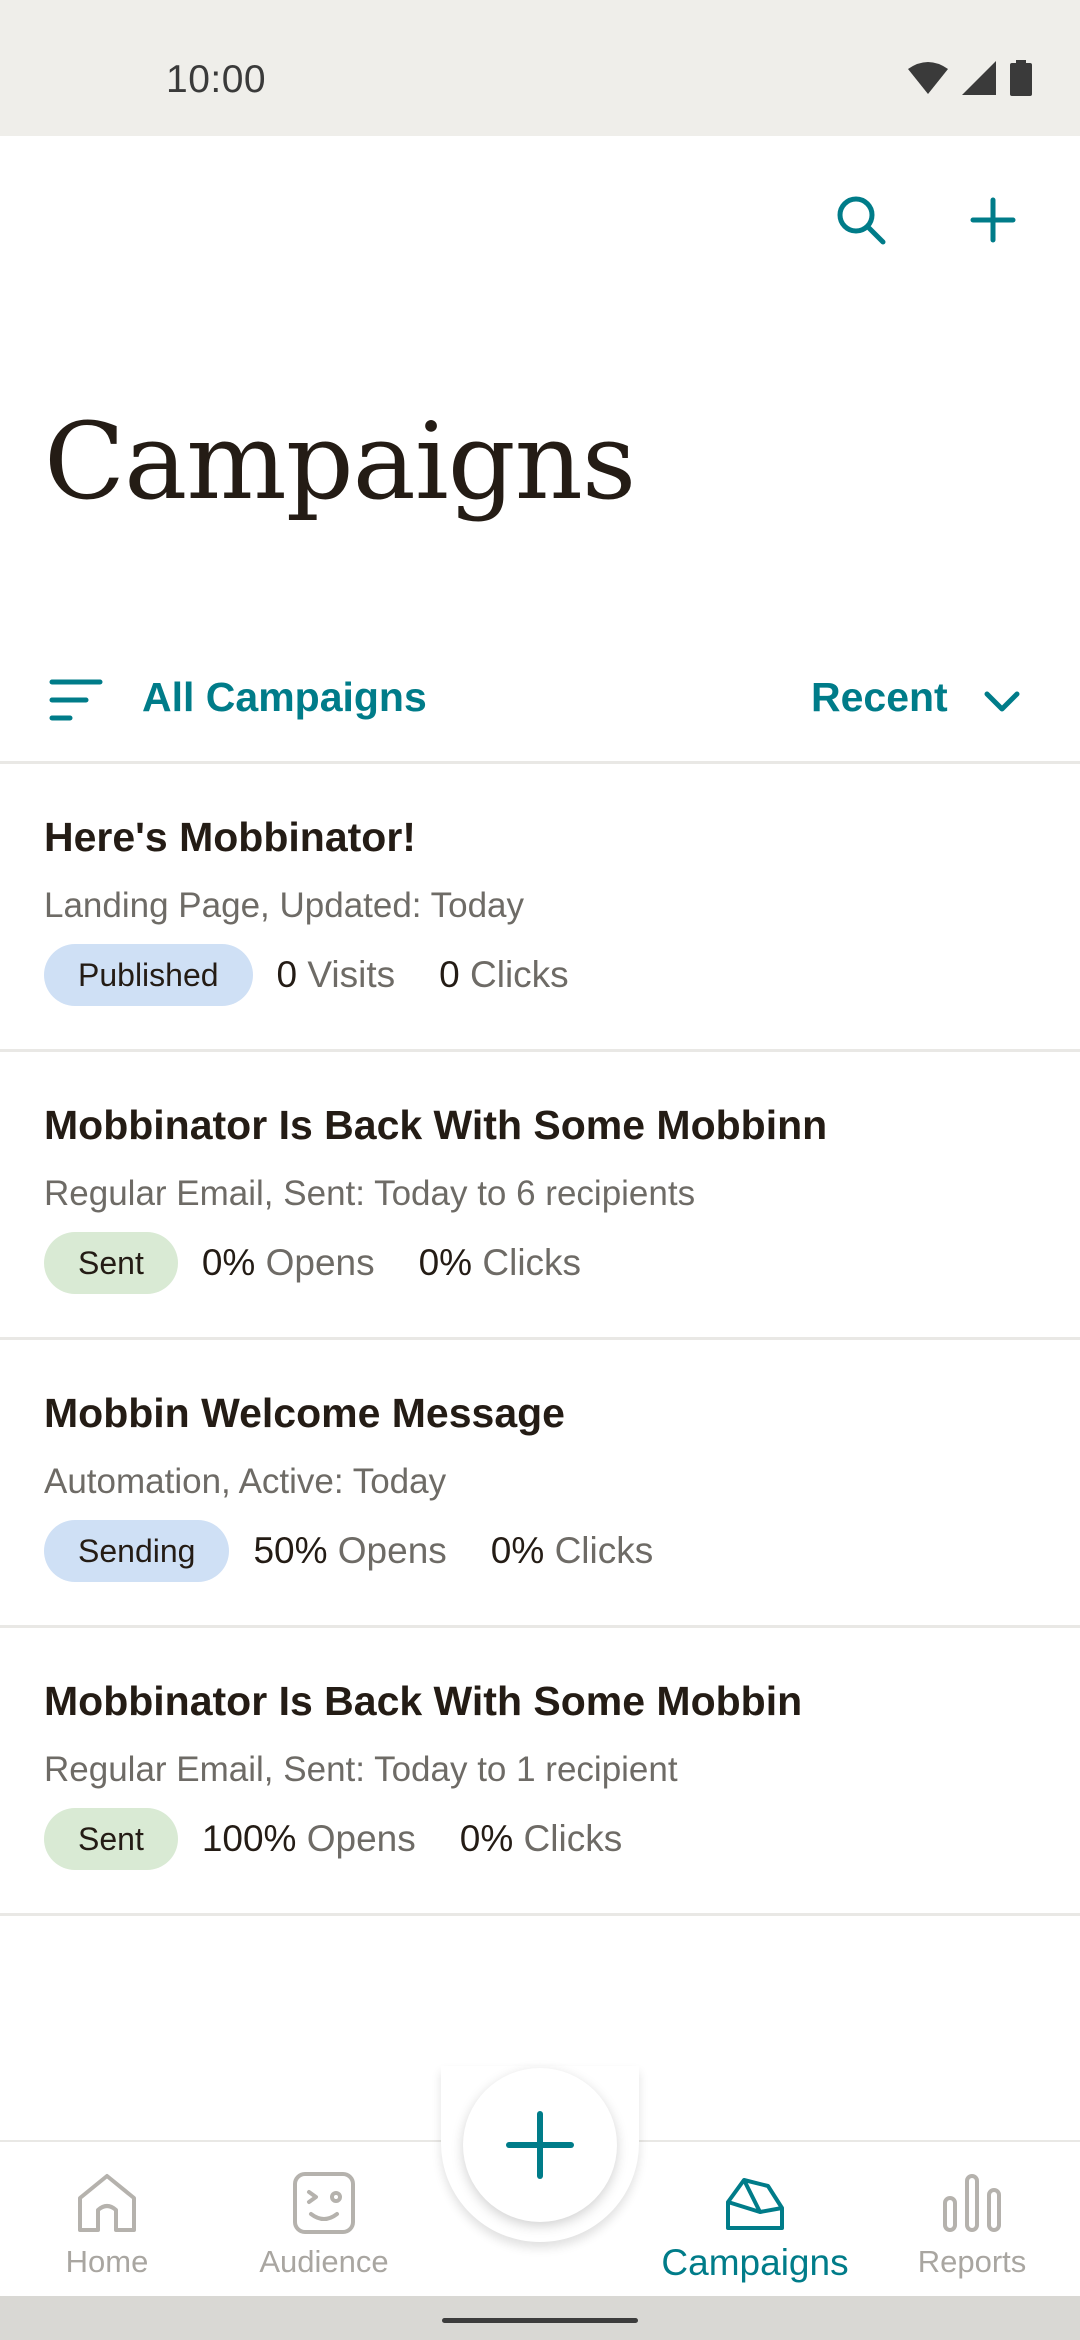  I want to click on campaign-stats: Sent 0% Opens 0% Clicks, so click(334, 1263).